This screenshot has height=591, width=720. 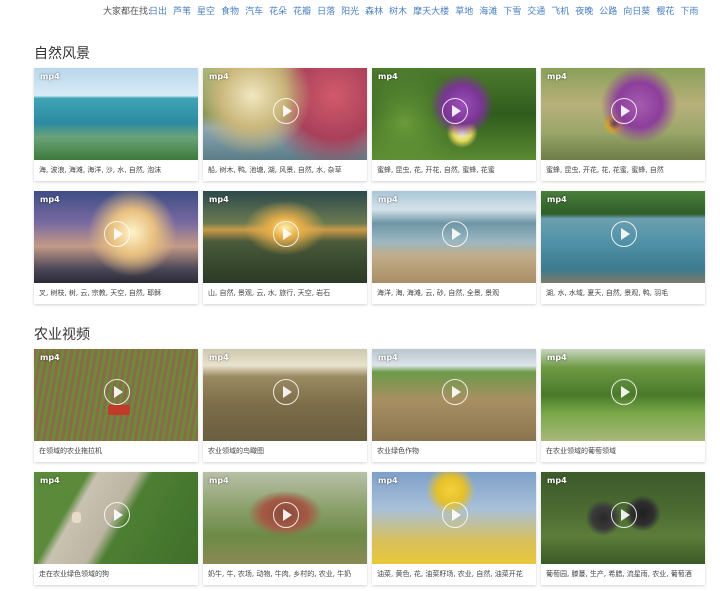 What do you see at coordinates (182, 10) in the screenshot?
I see `search-tag: 芦苇` at bounding box center [182, 10].